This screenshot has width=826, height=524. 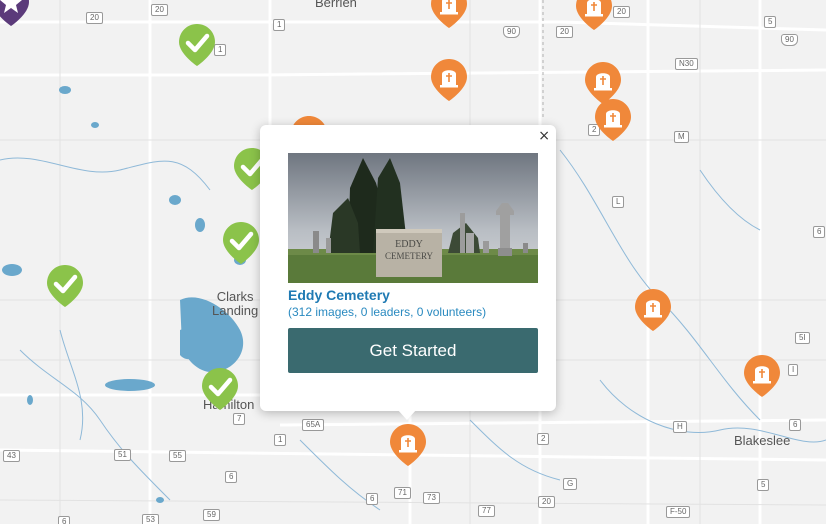 What do you see at coordinates (235, 303) in the screenshot?
I see `town-label-clarks-landing: Clarks Landing` at bounding box center [235, 303].